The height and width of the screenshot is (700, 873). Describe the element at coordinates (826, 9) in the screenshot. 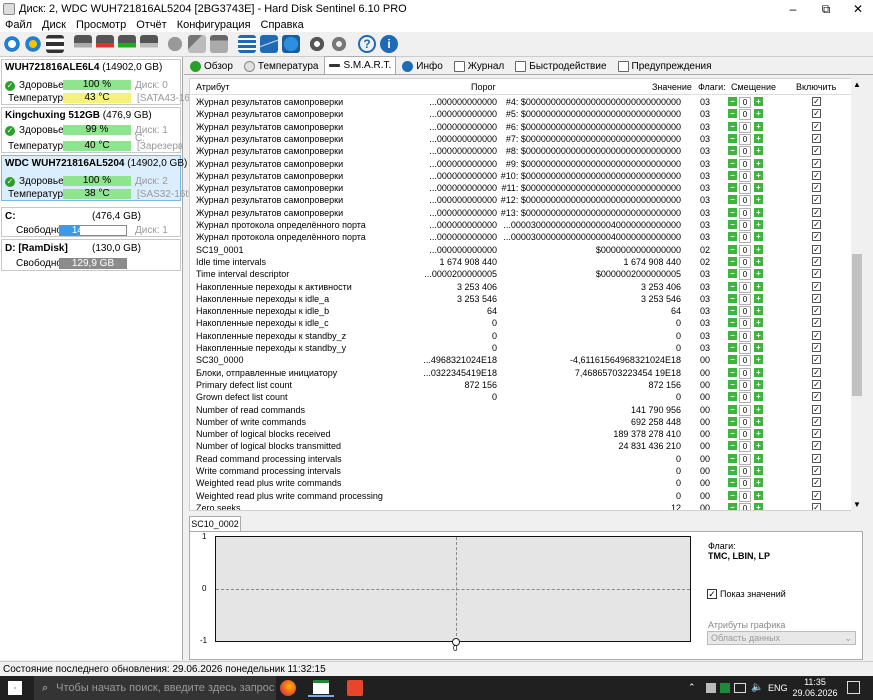

I see `maximize-button: ⧉` at that location.